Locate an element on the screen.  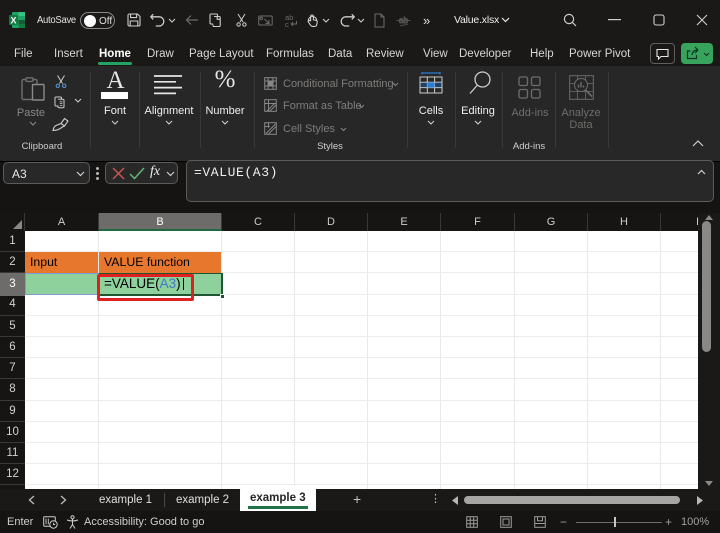
svg-text: c is located at coordinates (287, 24).